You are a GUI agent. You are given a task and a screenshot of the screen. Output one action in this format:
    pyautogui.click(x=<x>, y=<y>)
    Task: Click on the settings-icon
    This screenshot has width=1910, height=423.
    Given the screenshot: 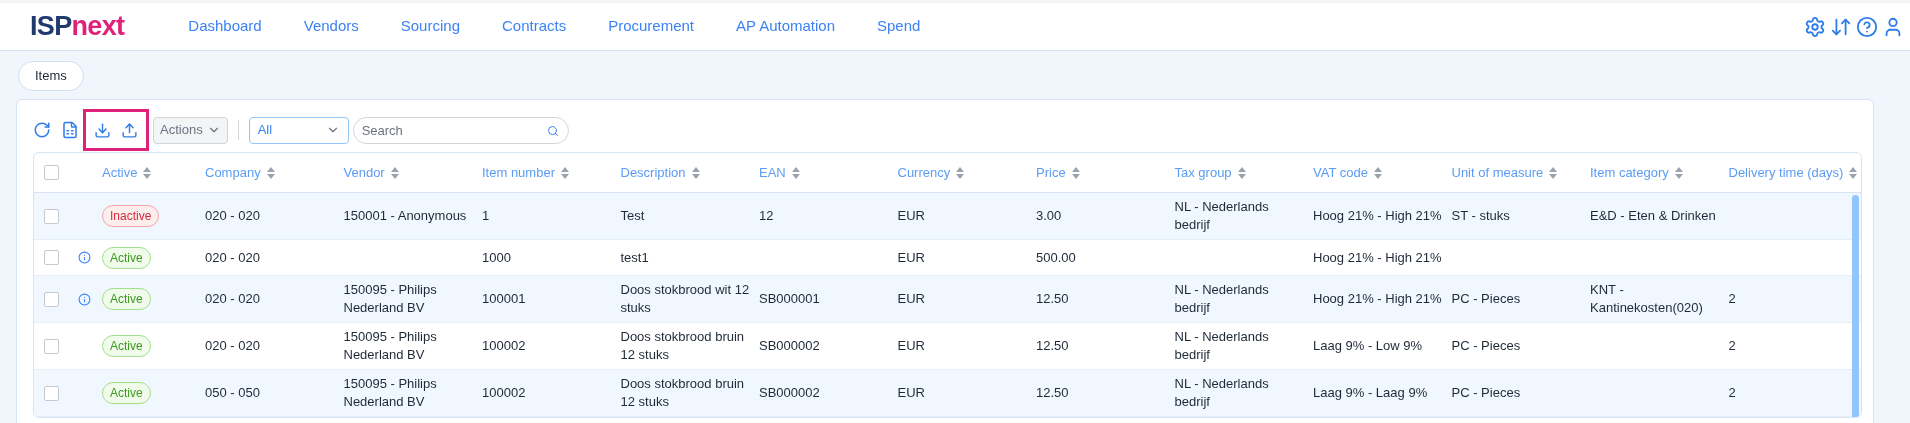 What is the action you would take?
    pyautogui.click(x=1815, y=26)
    